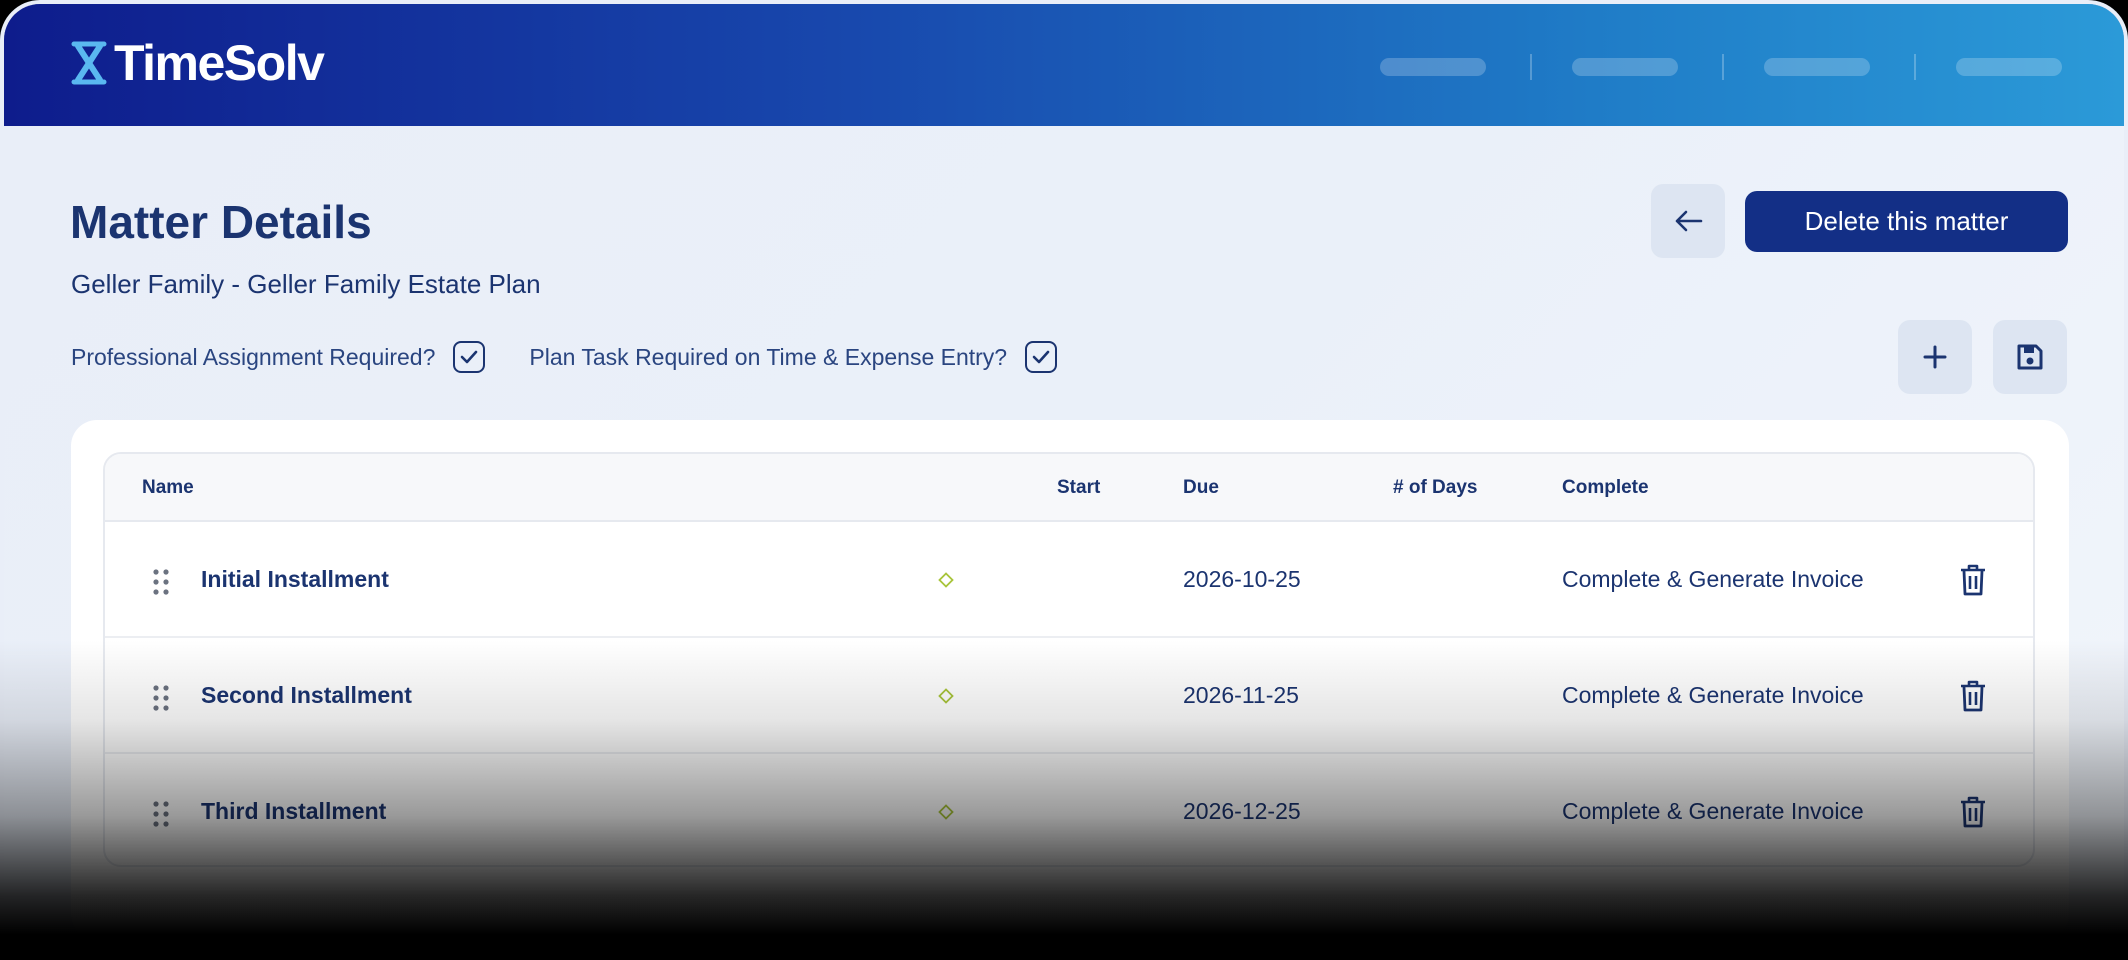 The height and width of the screenshot is (960, 2128). I want to click on logo: TimeSolv, so click(197, 63).